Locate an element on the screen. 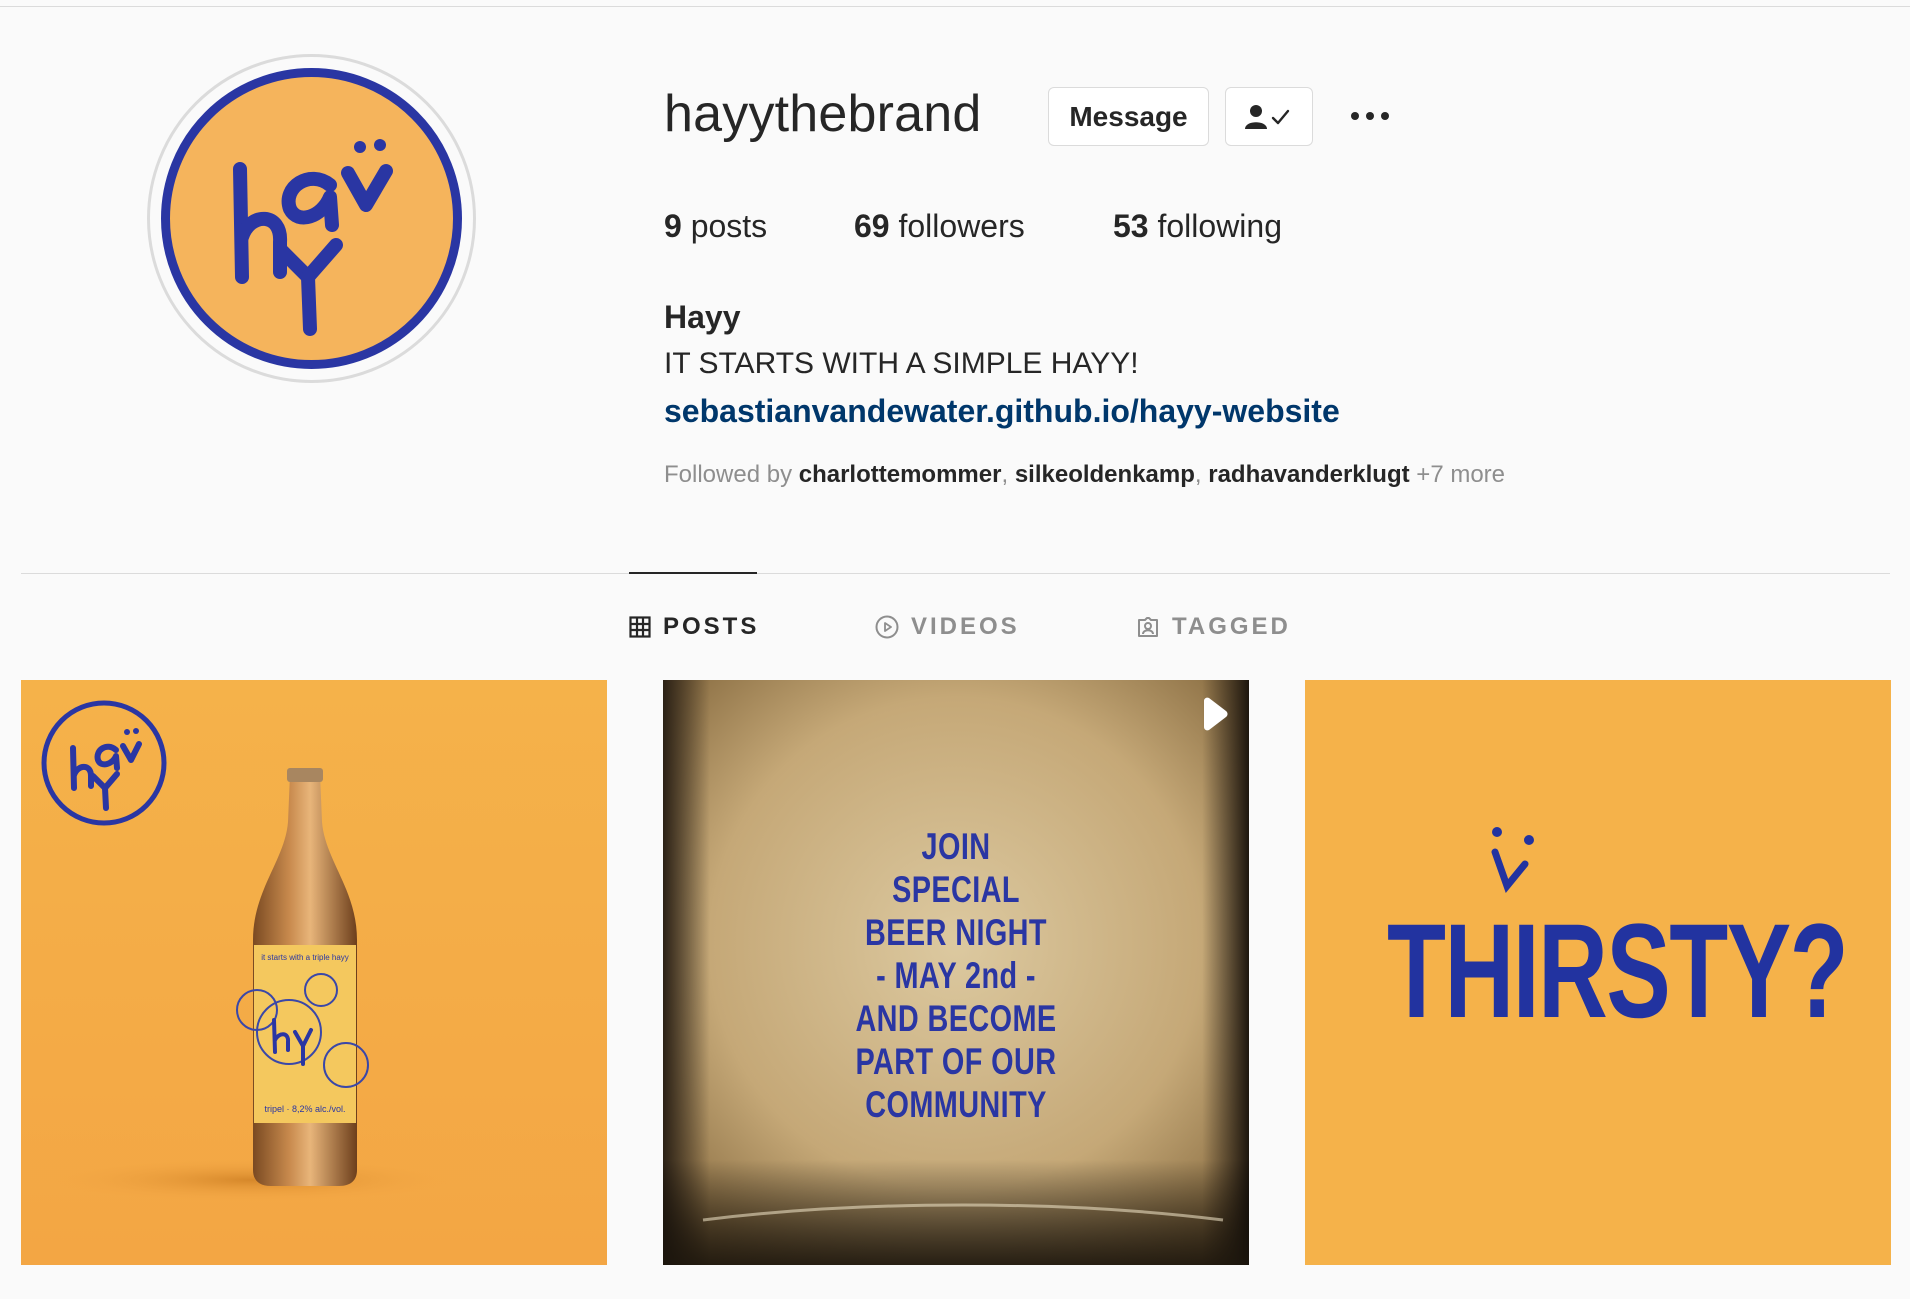  posts-count: 9 posts is located at coordinates (715, 226).